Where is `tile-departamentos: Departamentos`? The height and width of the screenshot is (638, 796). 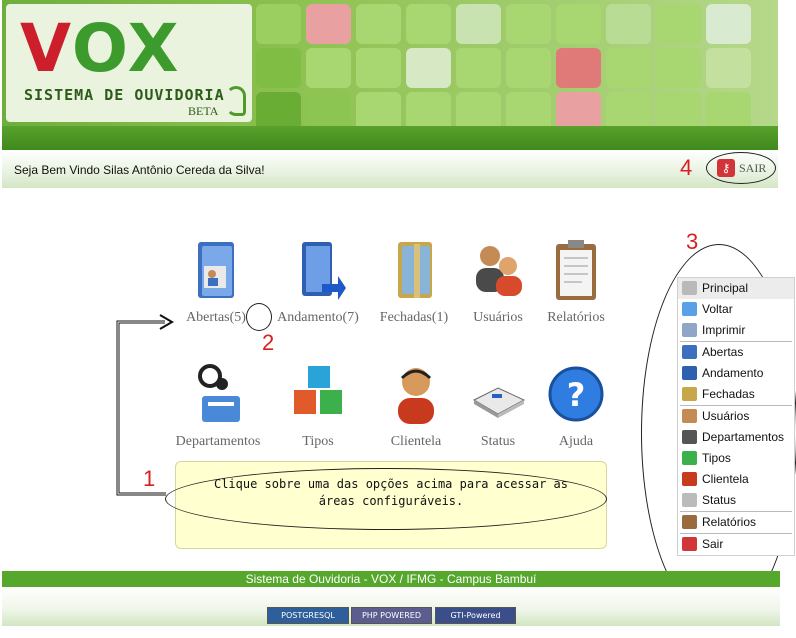
tile-departamentos: Departamentos is located at coordinates (218, 405).